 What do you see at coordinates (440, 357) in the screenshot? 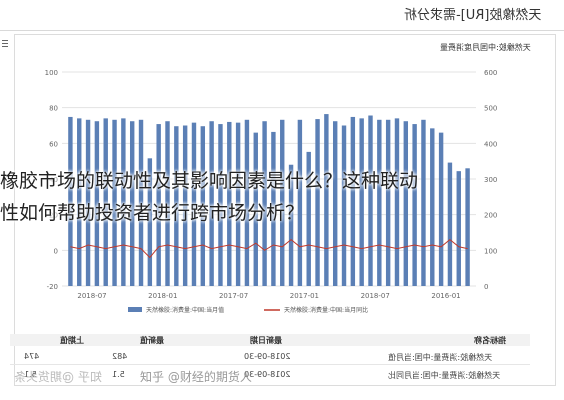
I see `table-cell: 天然橡胶:消费量:中国:当月值` at bounding box center [440, 357].